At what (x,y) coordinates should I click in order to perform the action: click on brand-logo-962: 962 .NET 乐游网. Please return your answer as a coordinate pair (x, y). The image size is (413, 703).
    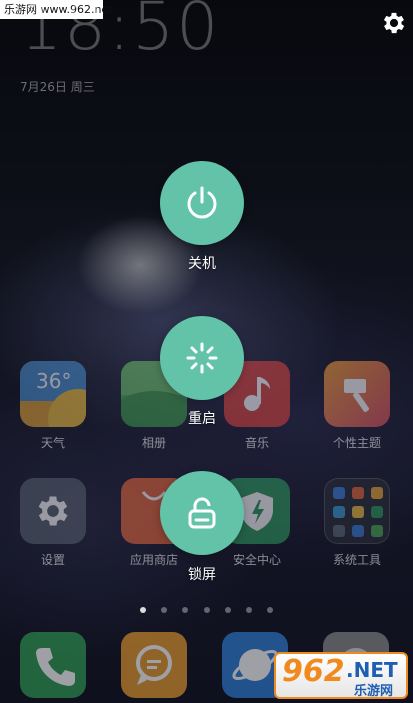
    Looking at the image, I should click on (341, 675).